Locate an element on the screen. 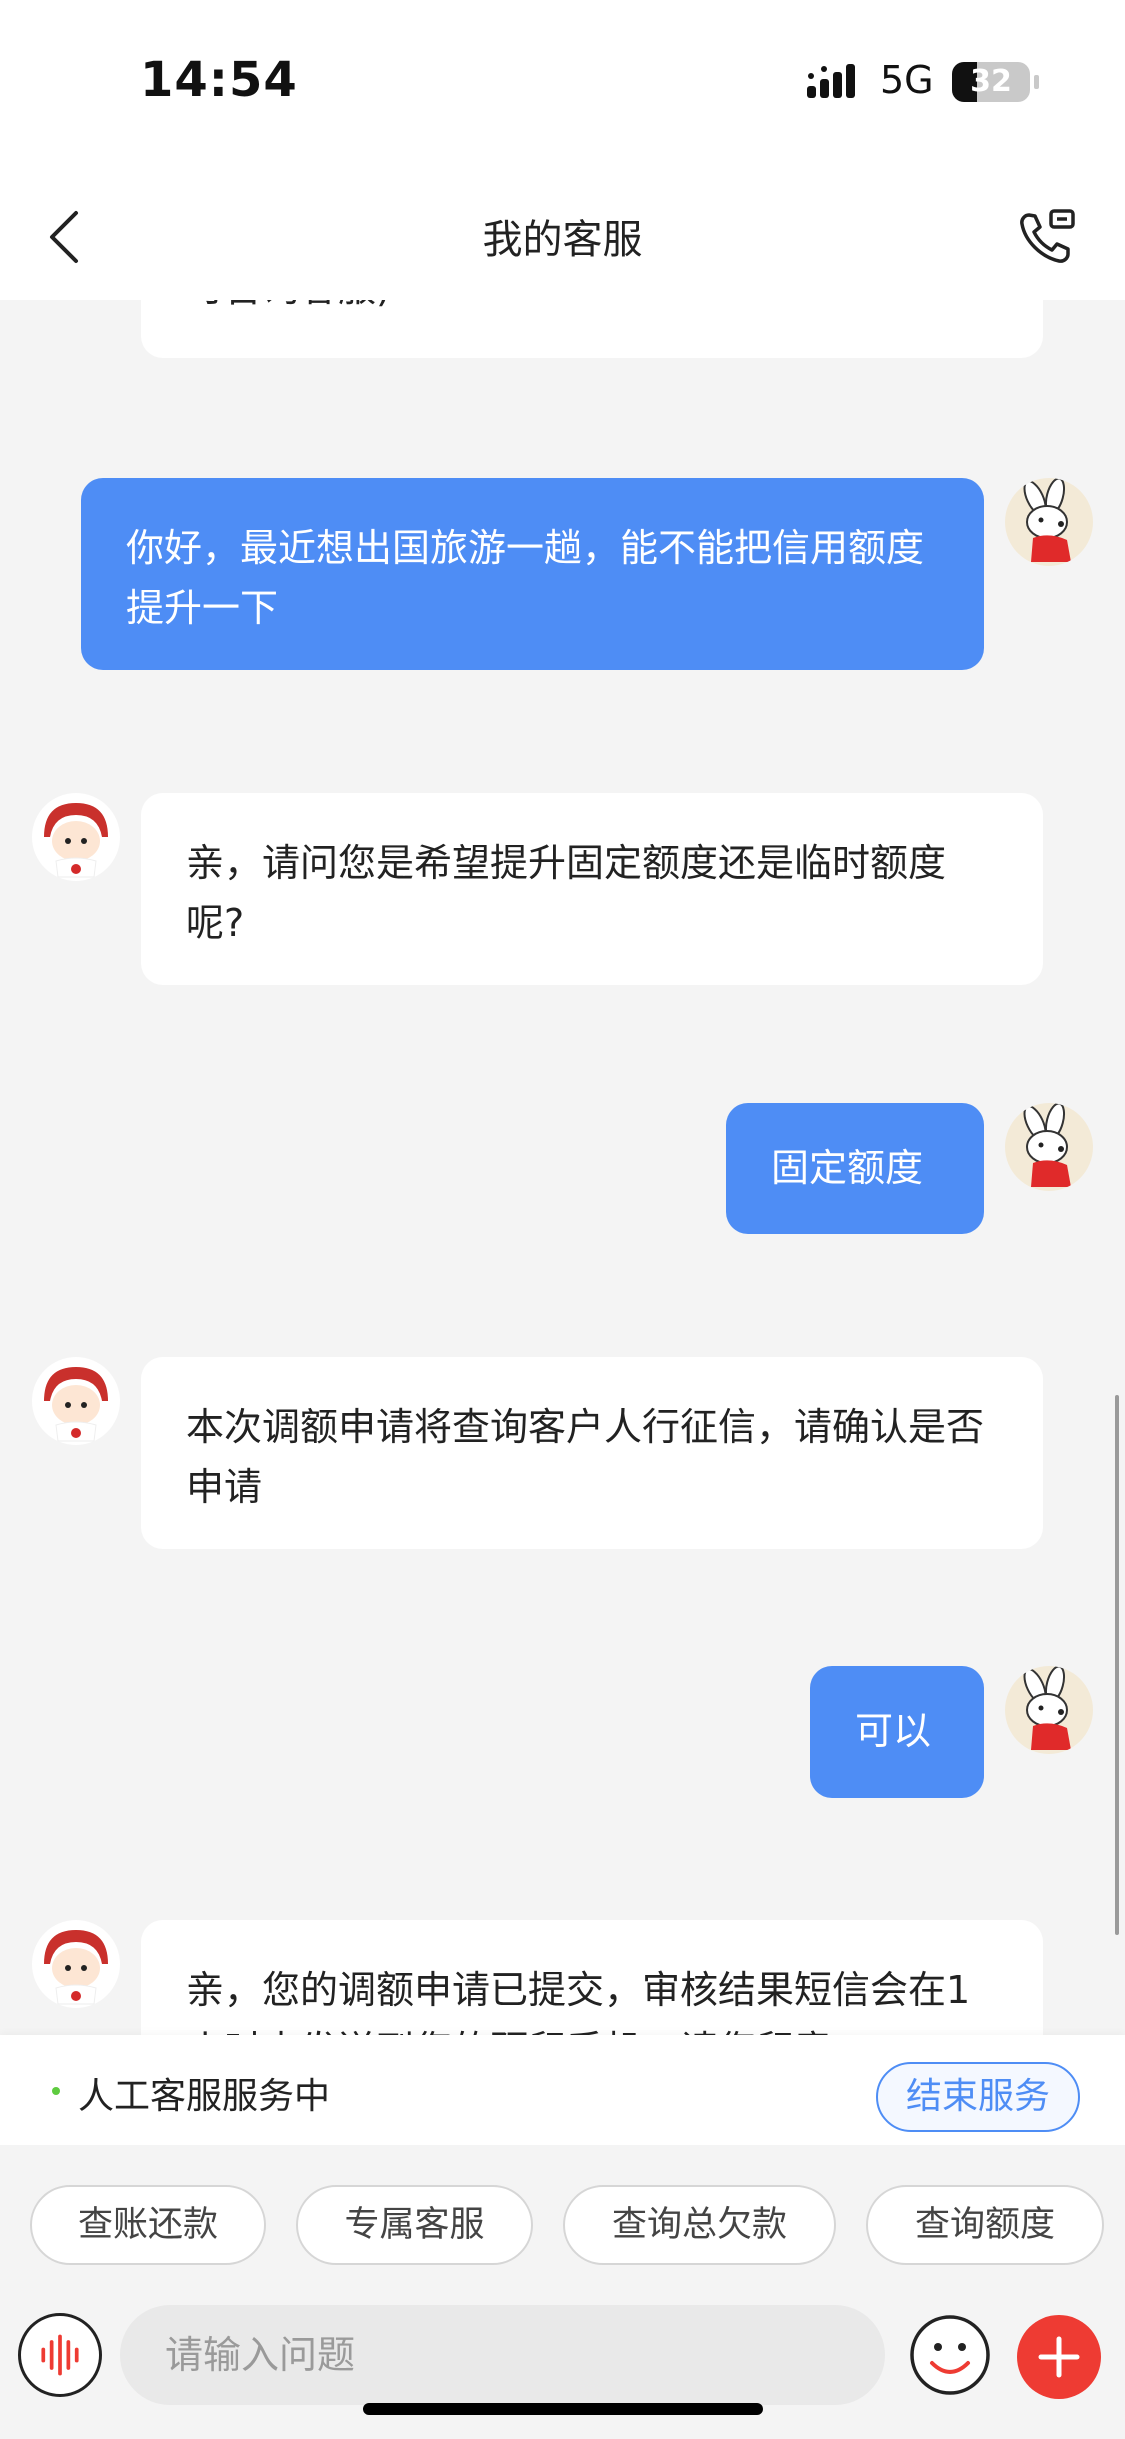  plus-icon is located at coordinates (1059, 2357).